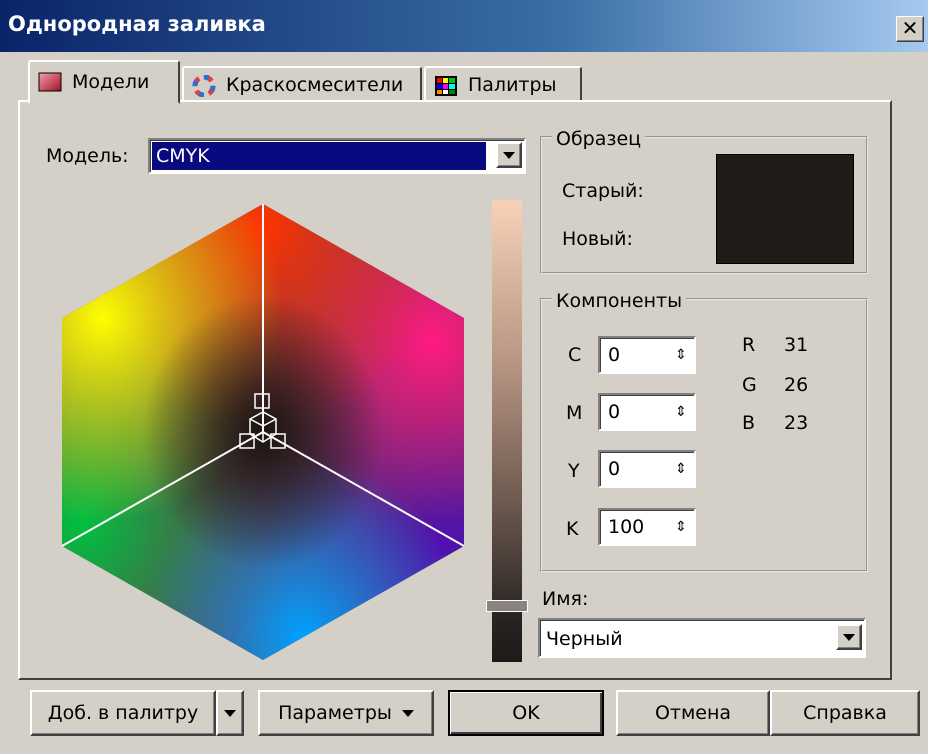 The image size is (928, 754). What do you see at coordinates (614, 412) in the screenshot?
I see `m-value: 0` at bounding box center [614, 412].